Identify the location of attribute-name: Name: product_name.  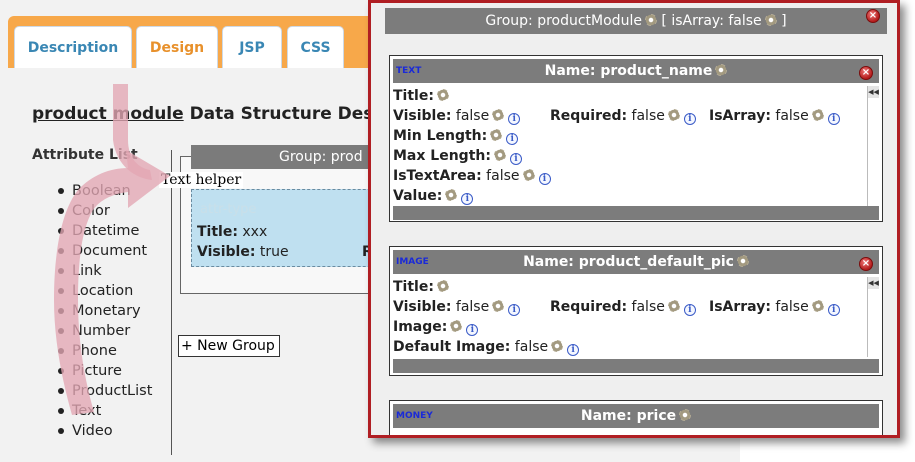
(628, 71).